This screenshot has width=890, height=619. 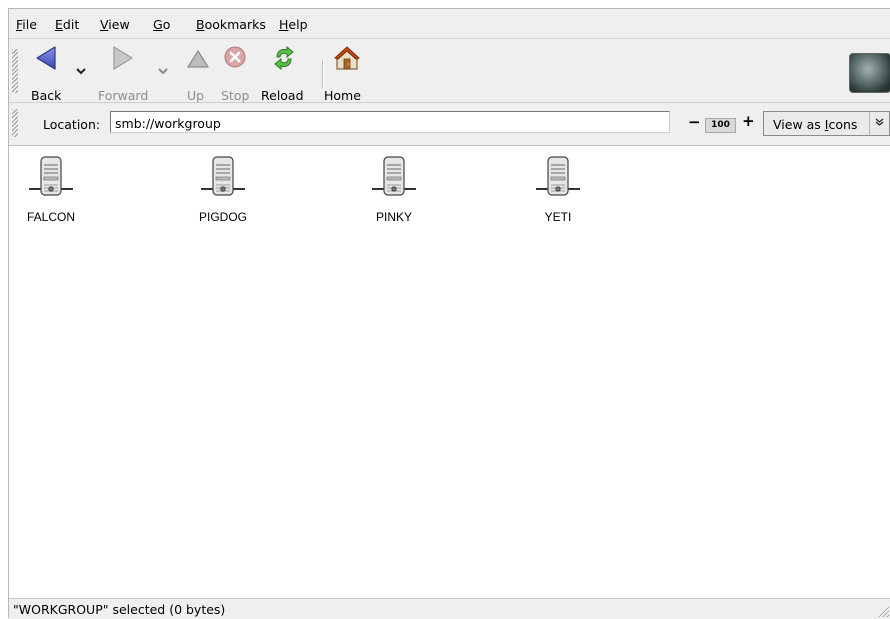 I want to click on file-item-label: FALCON, so click(x=50, y=217).